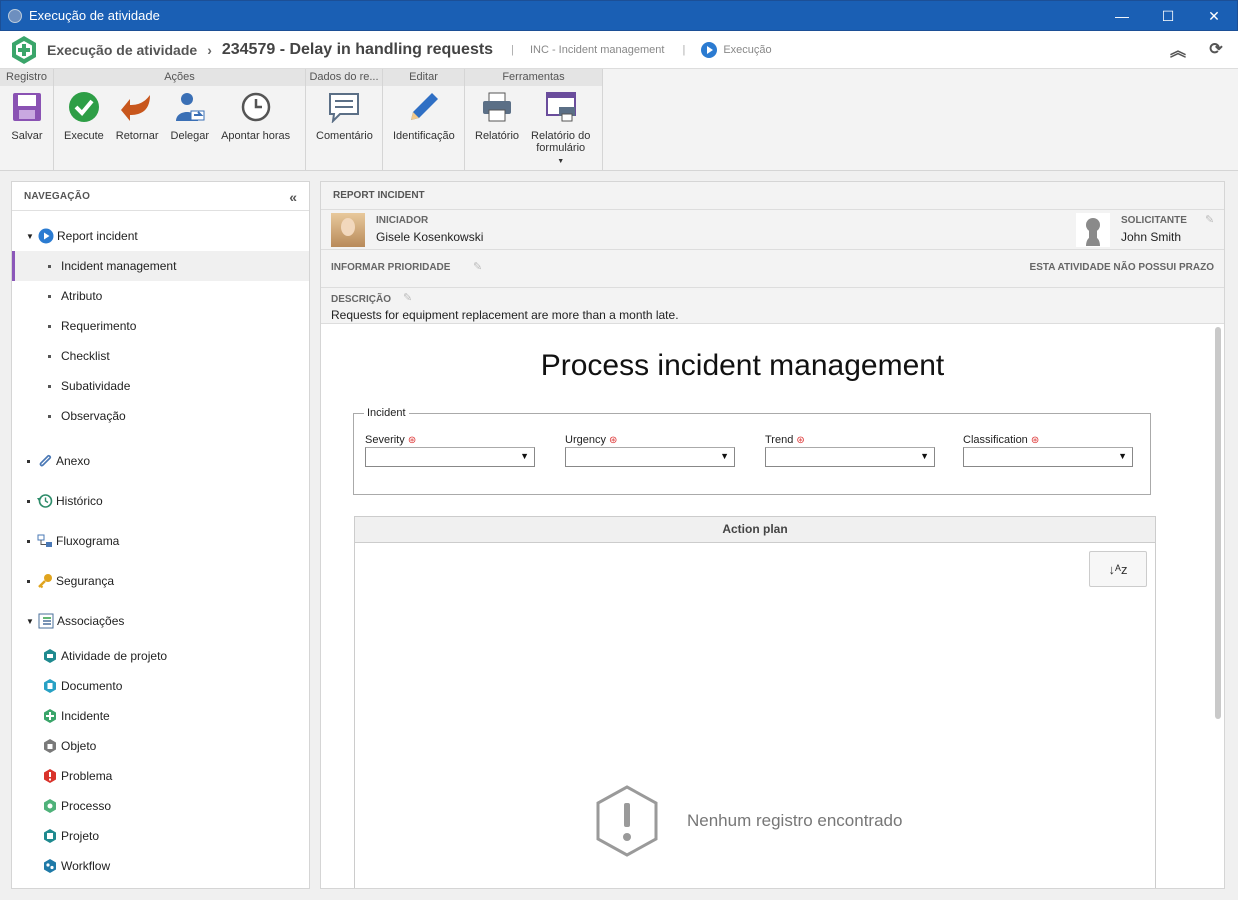  I want to click on nav-assoc-objeto: Objeto, so click(160, 746).